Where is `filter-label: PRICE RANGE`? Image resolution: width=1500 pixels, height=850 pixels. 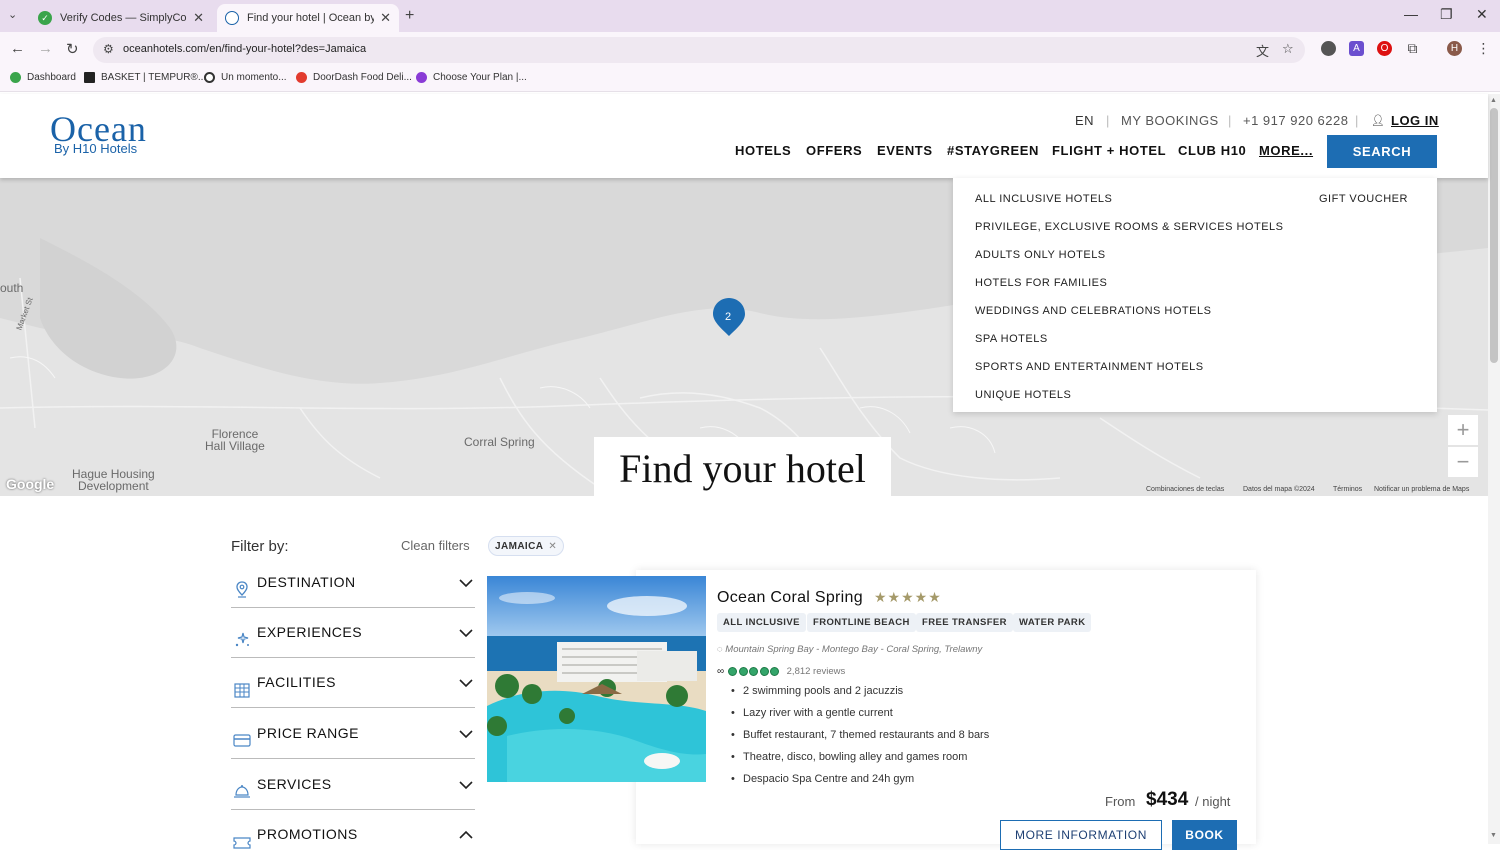 filter-label: PRICE RANGE is located at coordinates (308, 733).